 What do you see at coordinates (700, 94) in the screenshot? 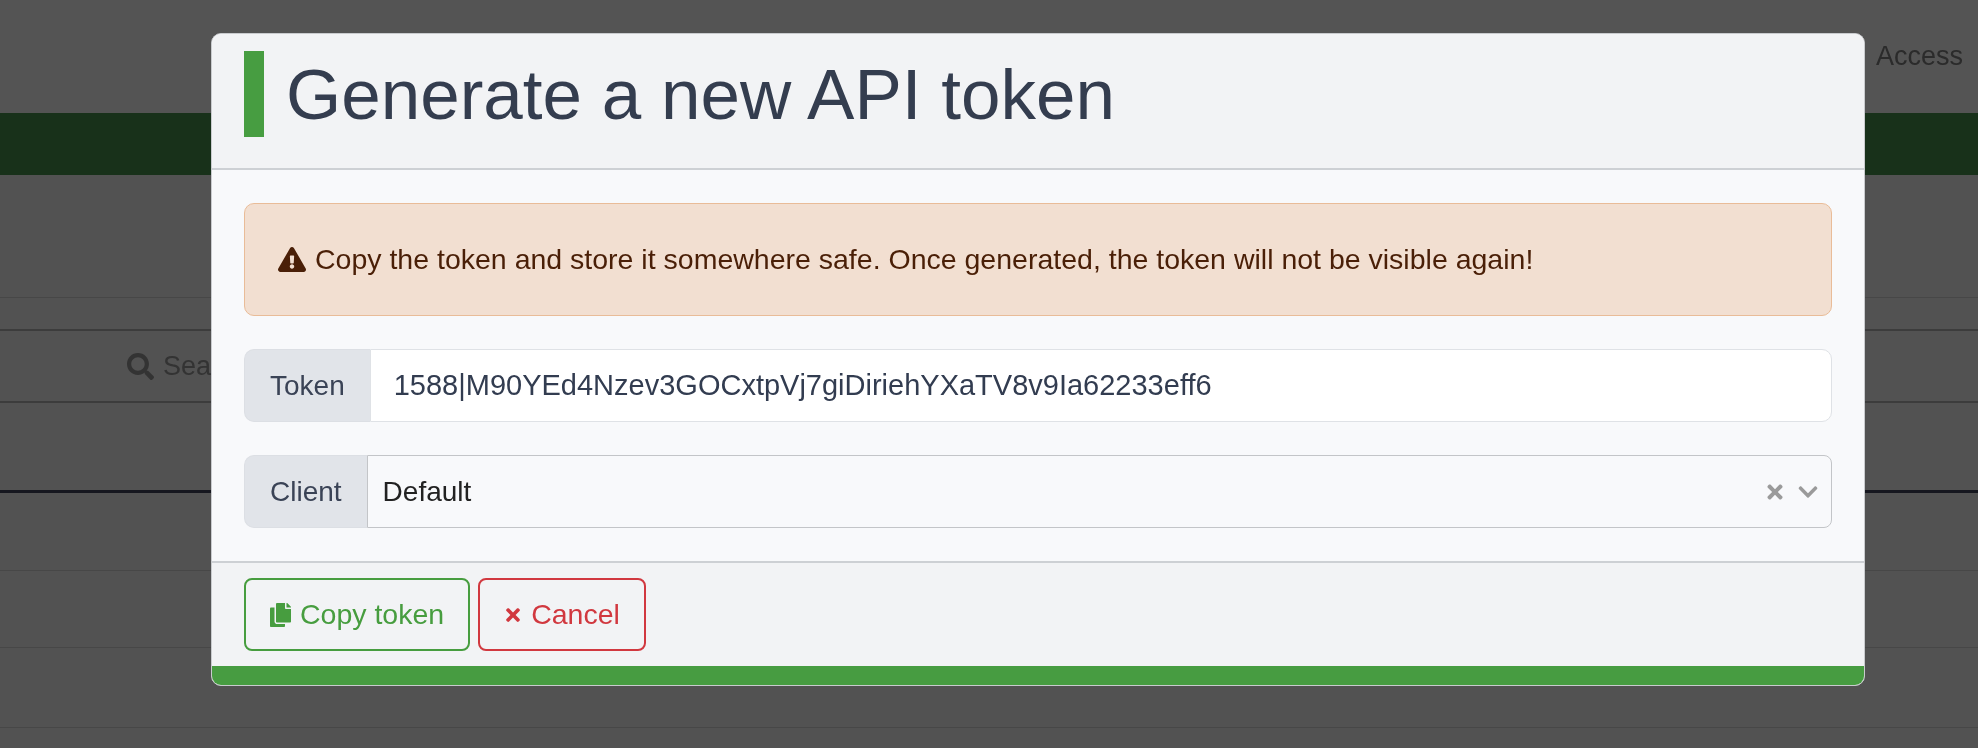
I see `modal-title: Generate a new API token` at bounding box center [700, 94].